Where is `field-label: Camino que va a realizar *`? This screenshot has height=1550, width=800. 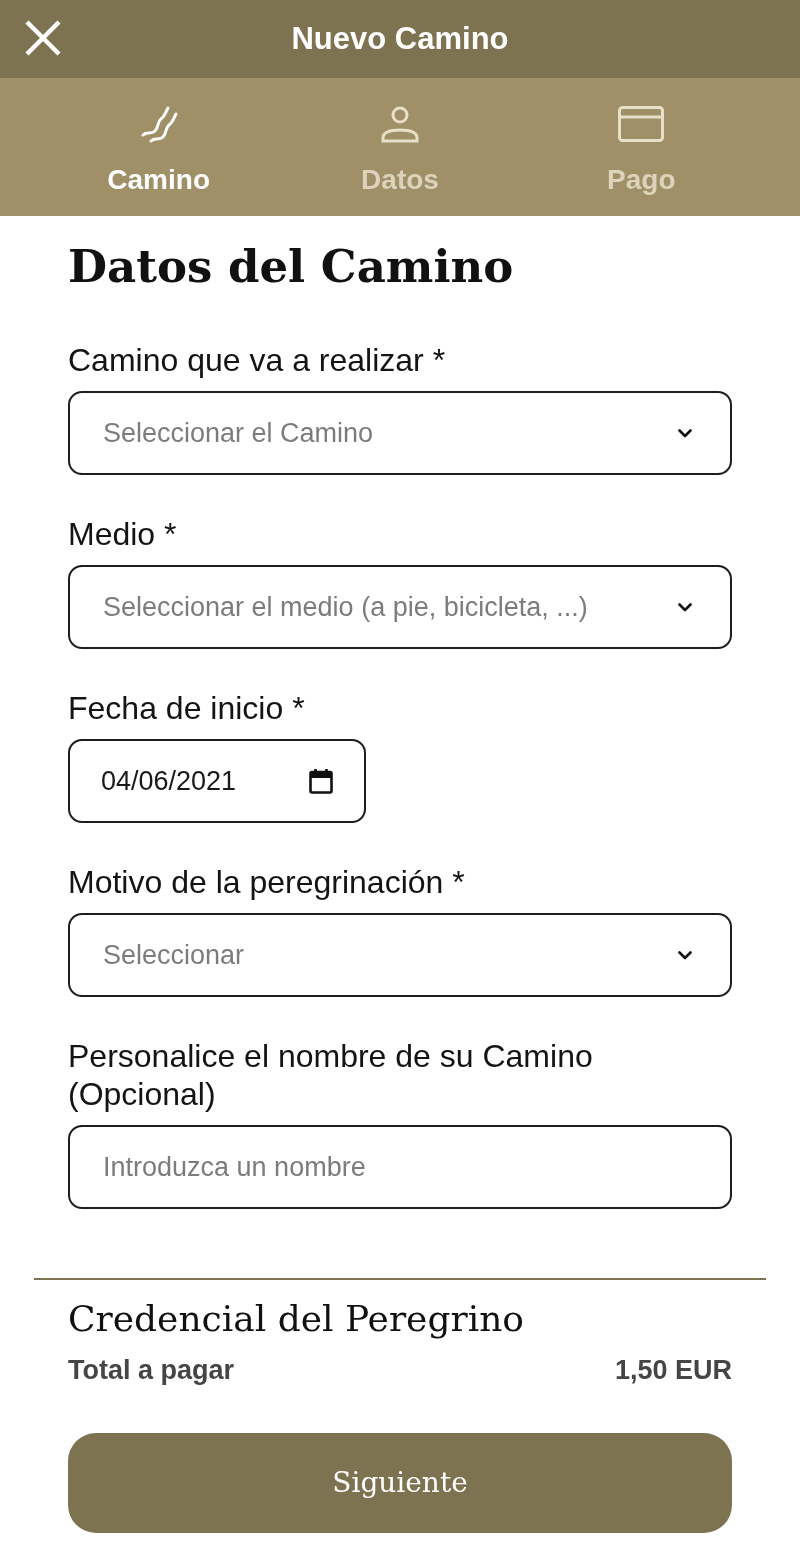
field-label: Camino que va a realizar * is located at coordinates (257, 360).